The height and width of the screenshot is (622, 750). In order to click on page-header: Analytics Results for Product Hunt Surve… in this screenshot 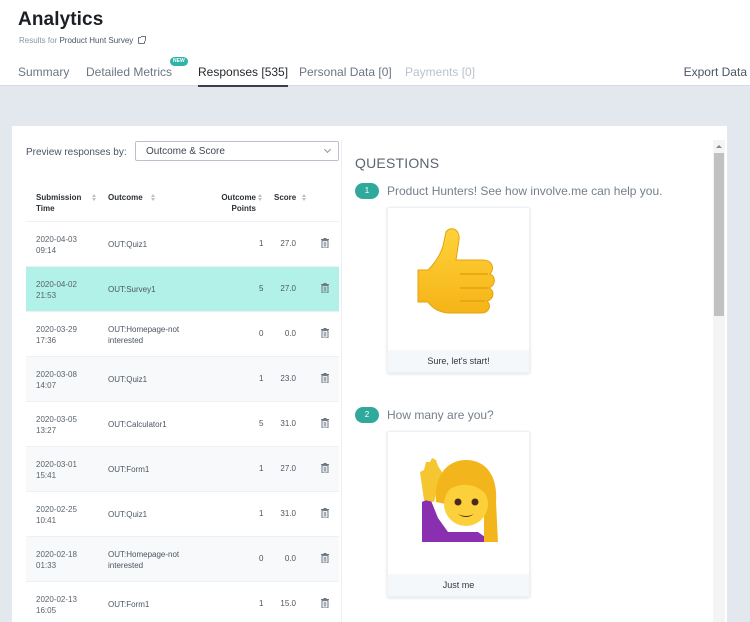, I will do `click(375, 43)`.